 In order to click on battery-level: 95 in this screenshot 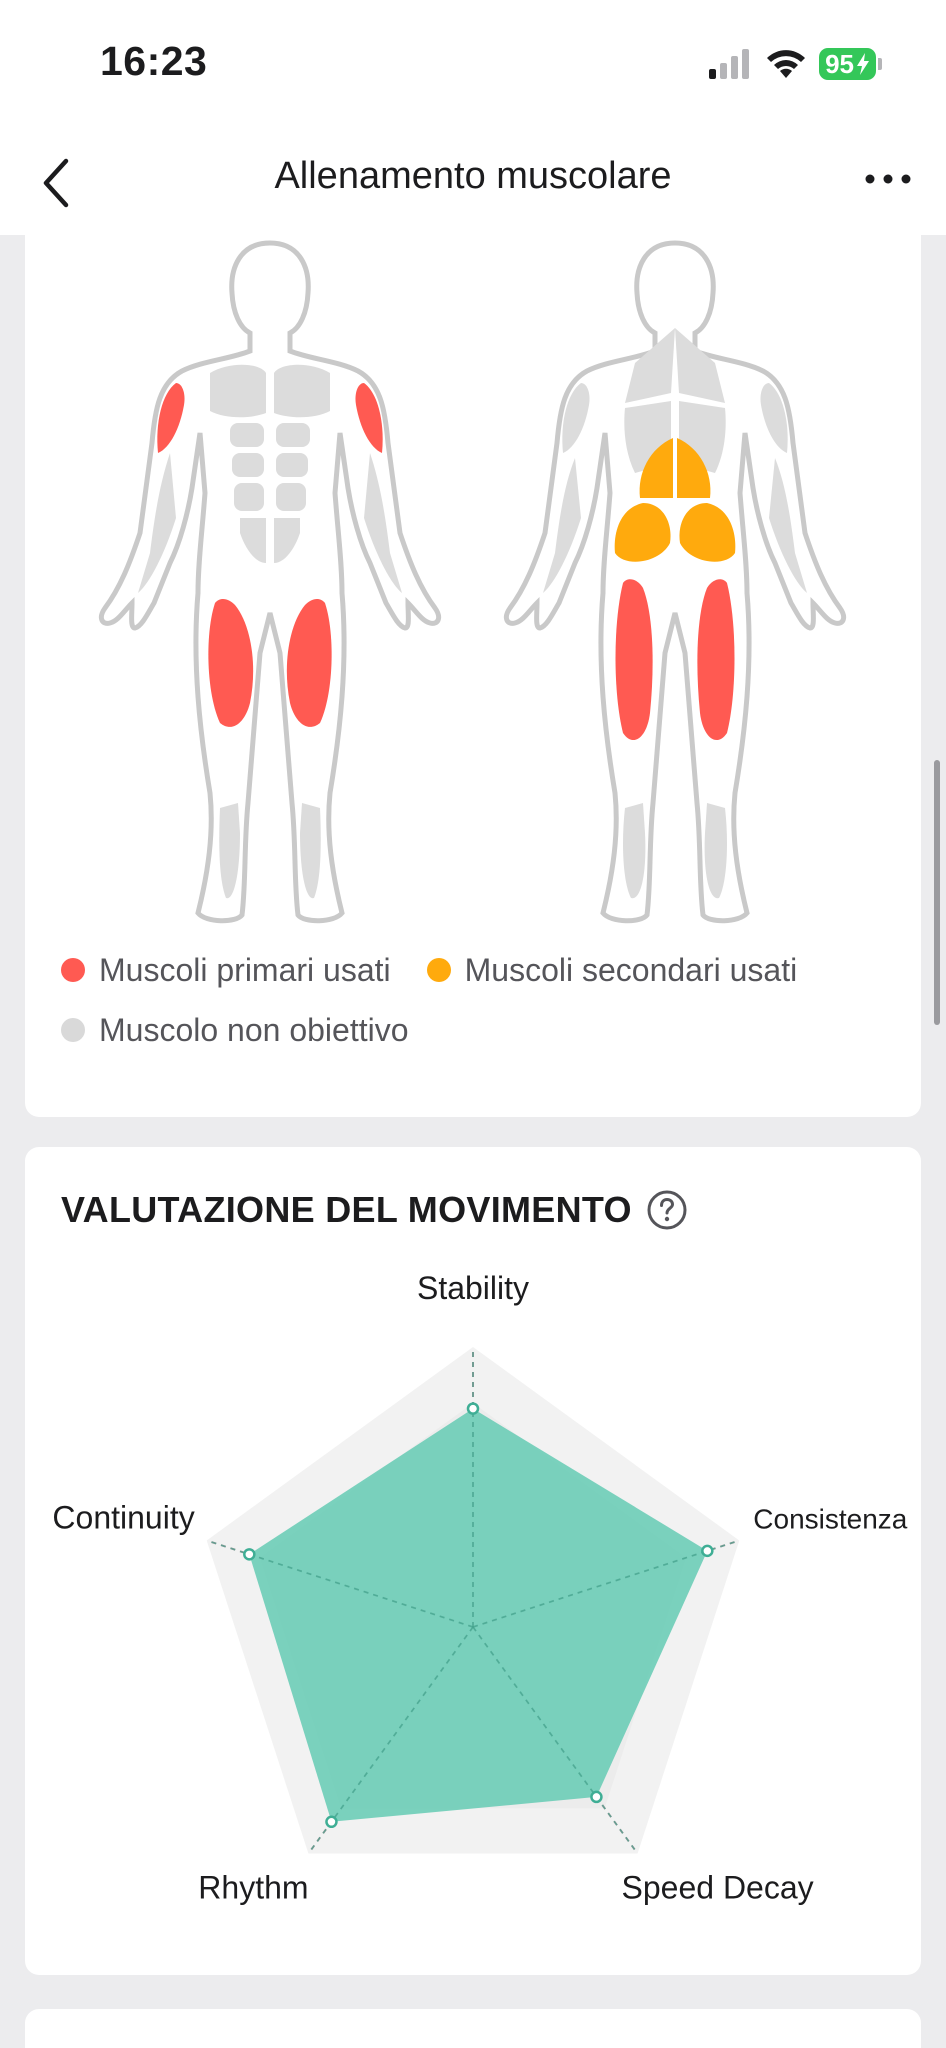, I will do `click(839, 63)`.